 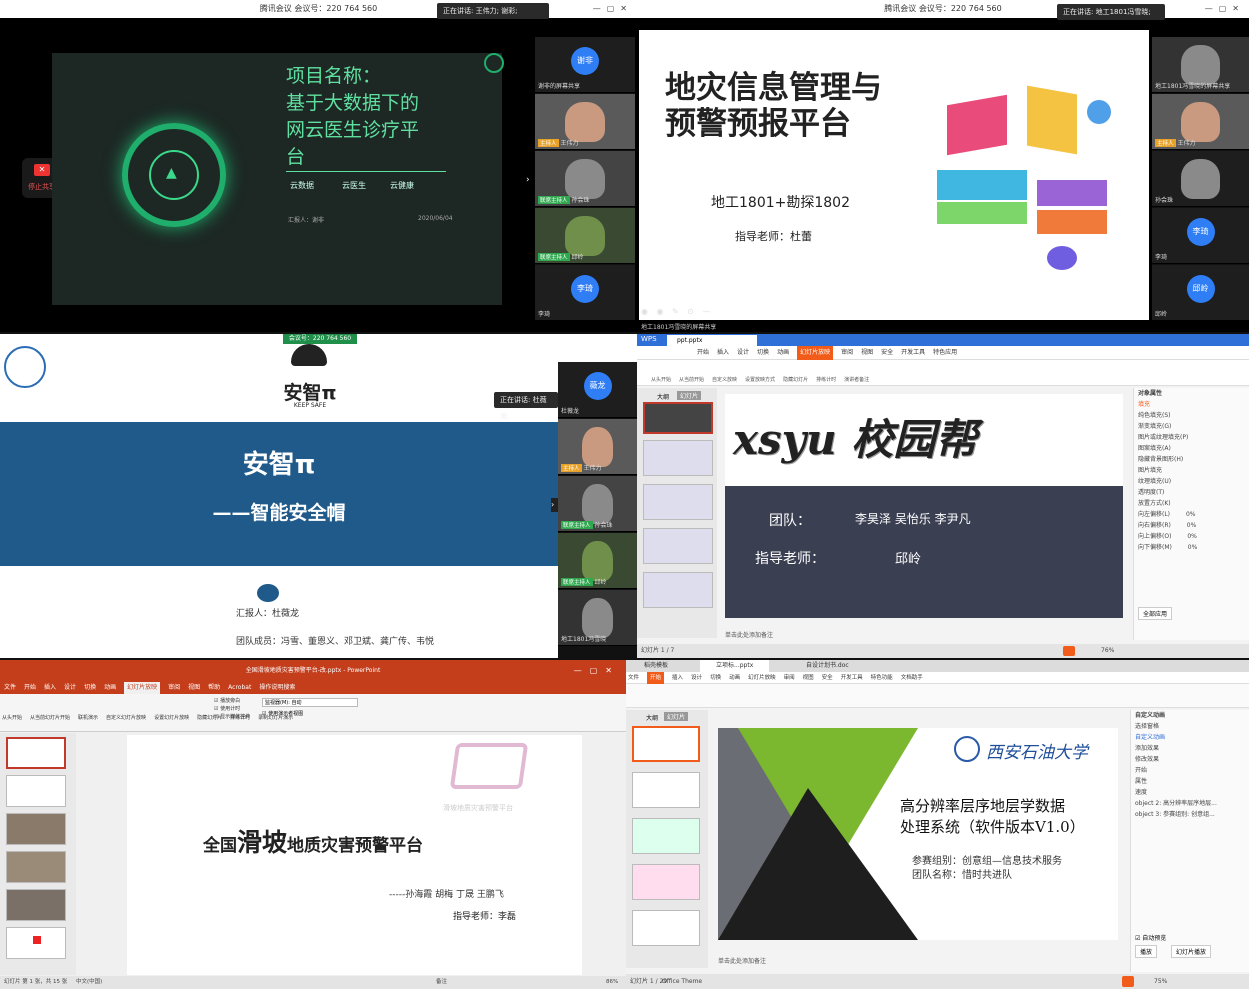 What do you see at coordinates (1191, 492) in the screenshot?
I see `prop-row: 透明度(T)` at bounding box center [1191, 492].